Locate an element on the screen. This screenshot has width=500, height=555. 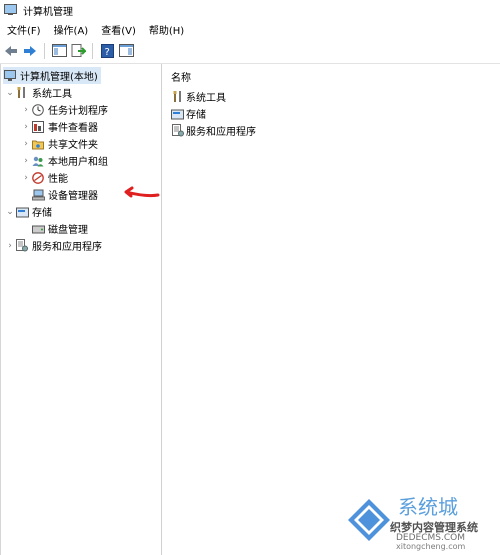
menu-view: 查看(V) is located at coordinates (118, 29).